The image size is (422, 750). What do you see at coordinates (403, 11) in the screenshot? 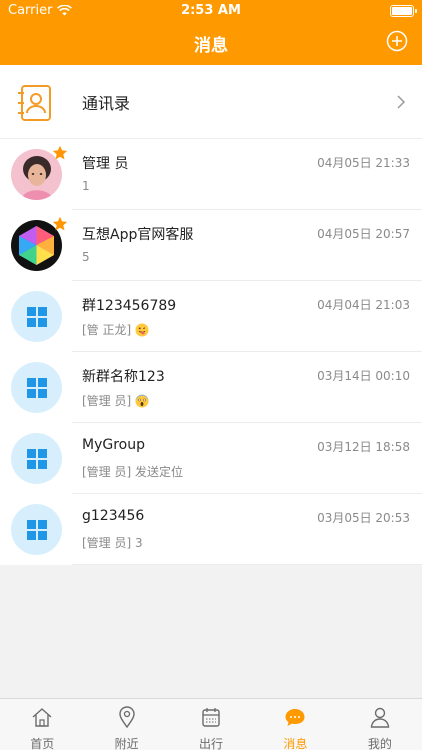
I see `battery-icon` at bounding box center [403, 11].